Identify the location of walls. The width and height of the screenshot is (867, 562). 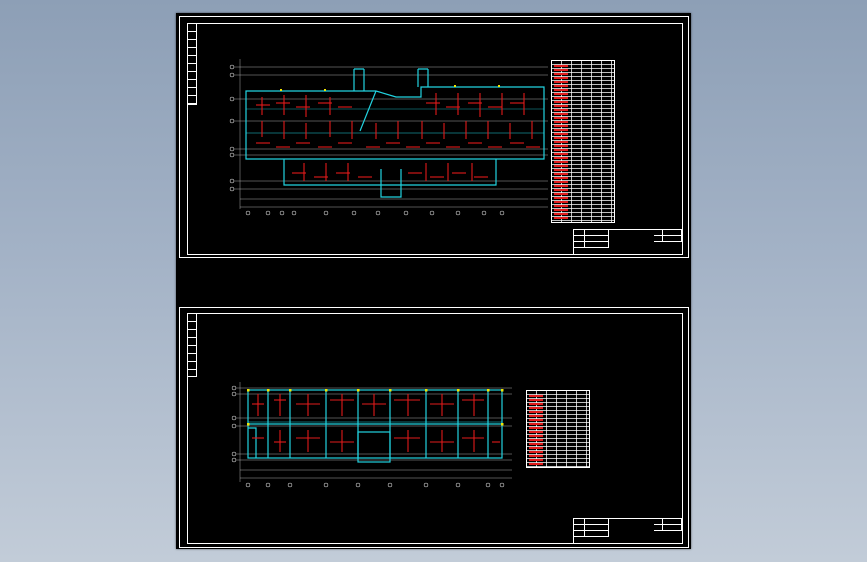
(395, 133).